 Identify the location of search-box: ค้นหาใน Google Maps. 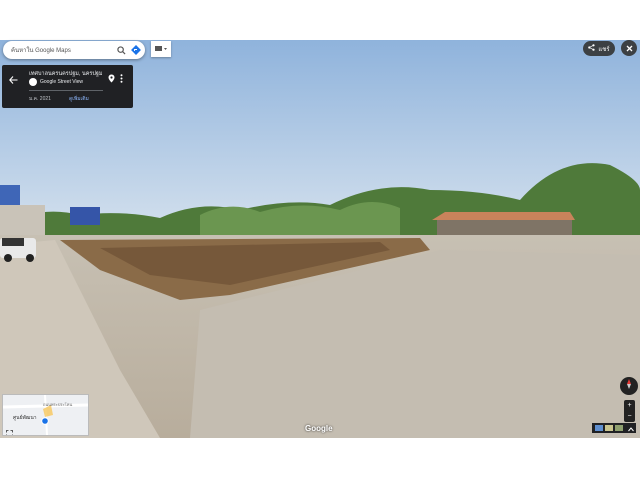
(74, 50).